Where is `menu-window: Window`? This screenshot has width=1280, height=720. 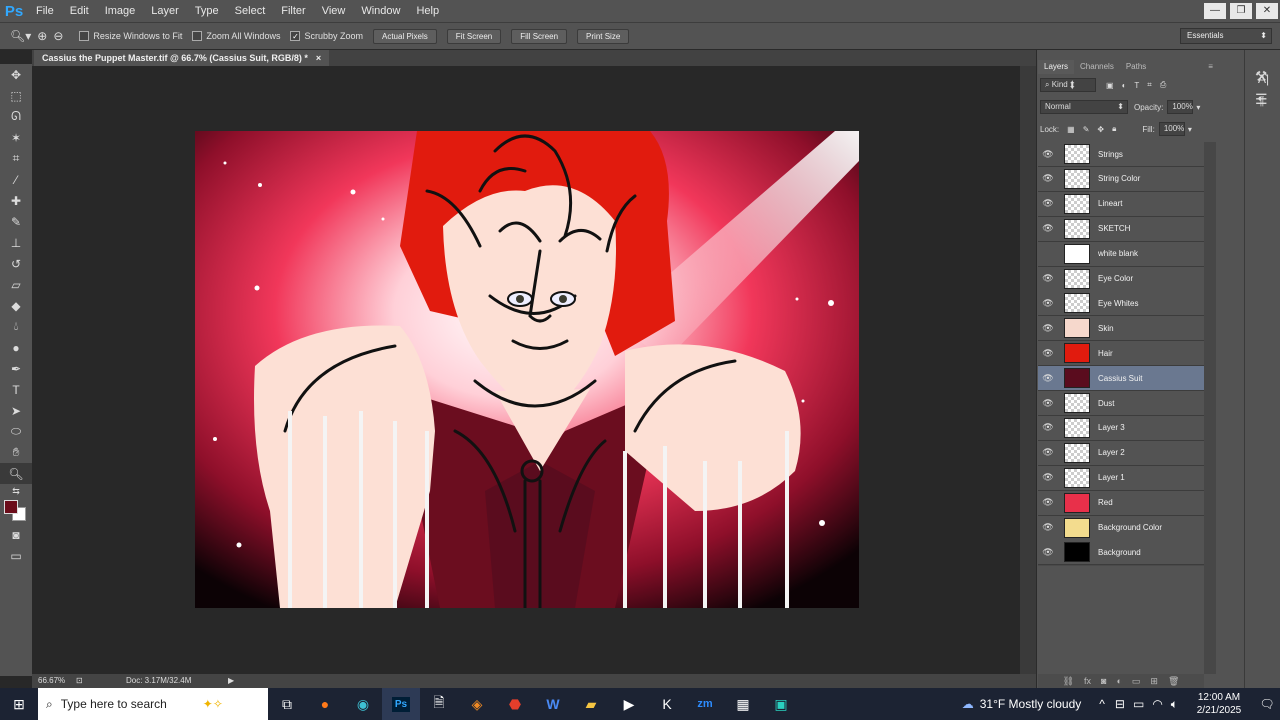
menu-window: Window is located at coordinates (380, 11).